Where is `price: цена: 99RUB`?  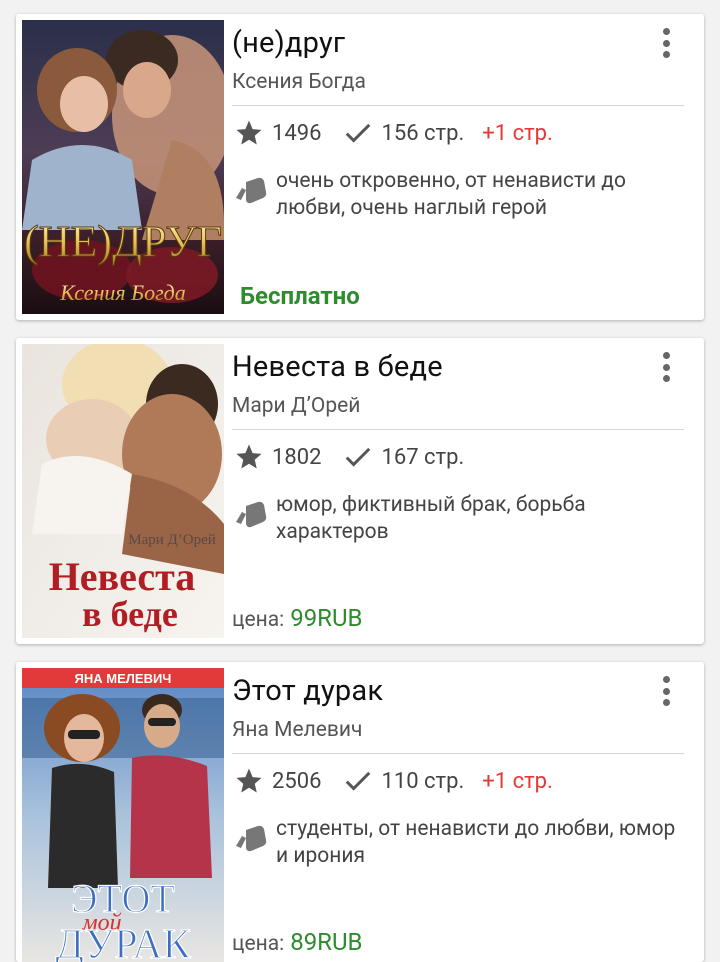 price: цена: 99RUB is located at coordinates (297, 618).